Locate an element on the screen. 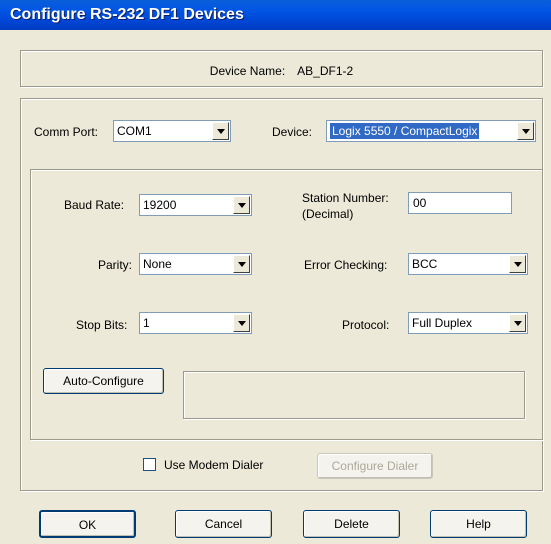 The image size is (551, 544). device-name-value: AB_DF1-2 is located at coordinates (325, 71).